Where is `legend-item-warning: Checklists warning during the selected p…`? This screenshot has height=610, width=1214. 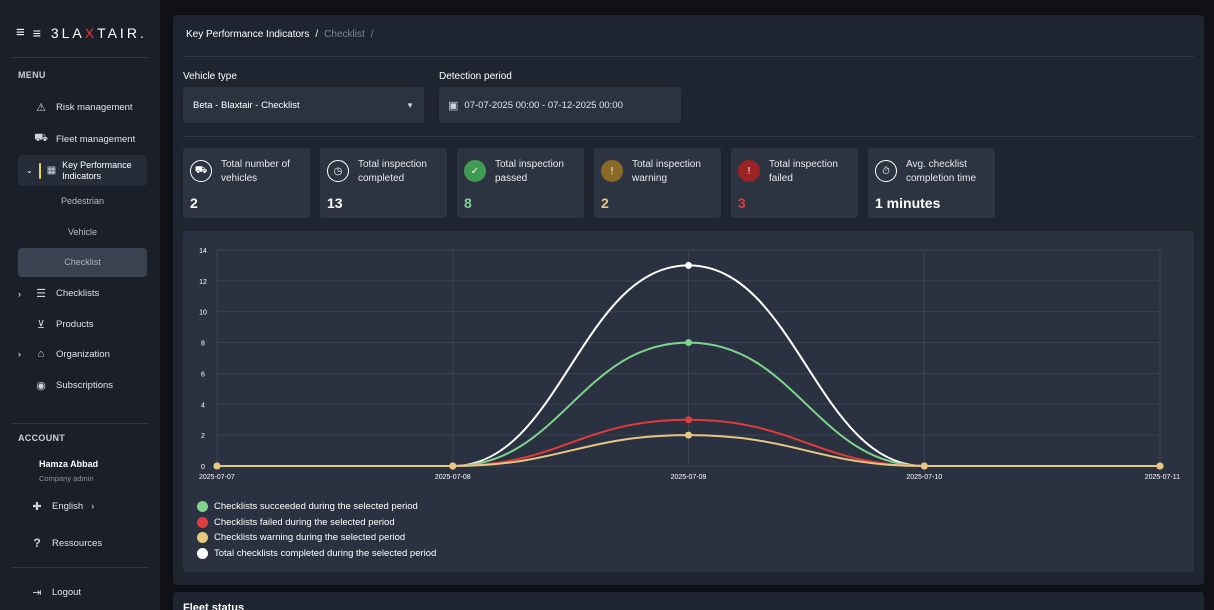
legend-item-warning: Checklists warning during the selected p… is located at coordinates (316, 538).